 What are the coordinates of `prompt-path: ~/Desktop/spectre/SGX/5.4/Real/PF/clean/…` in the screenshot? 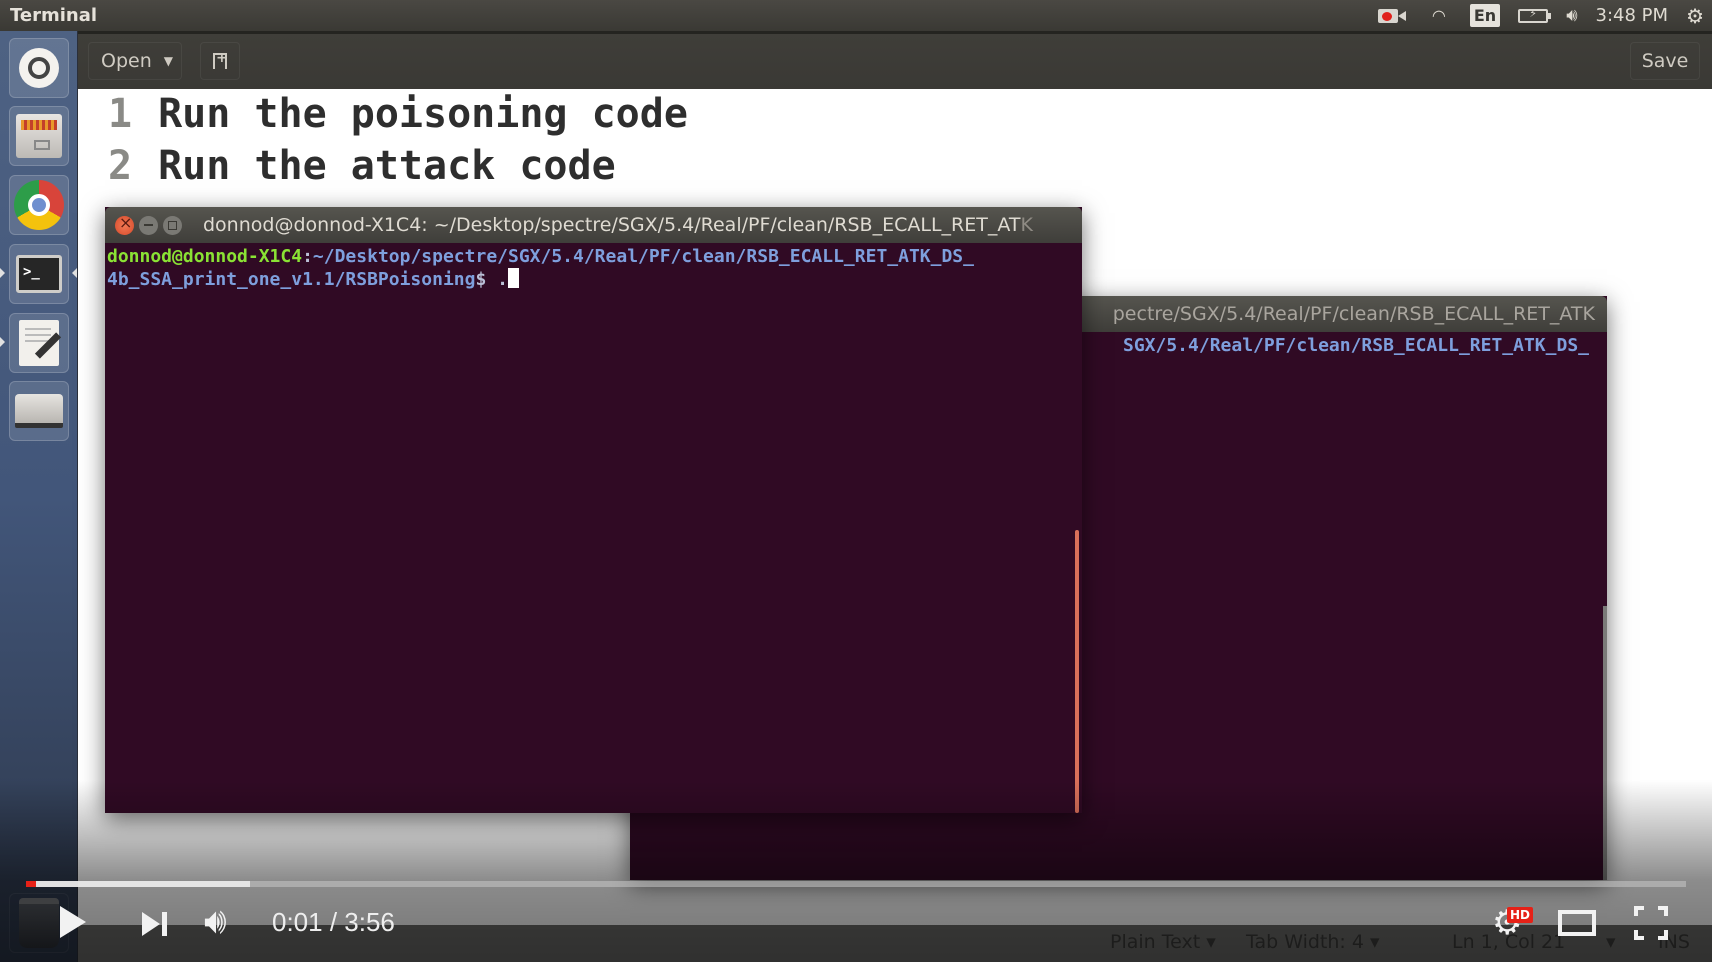 It's located at (643, 256).